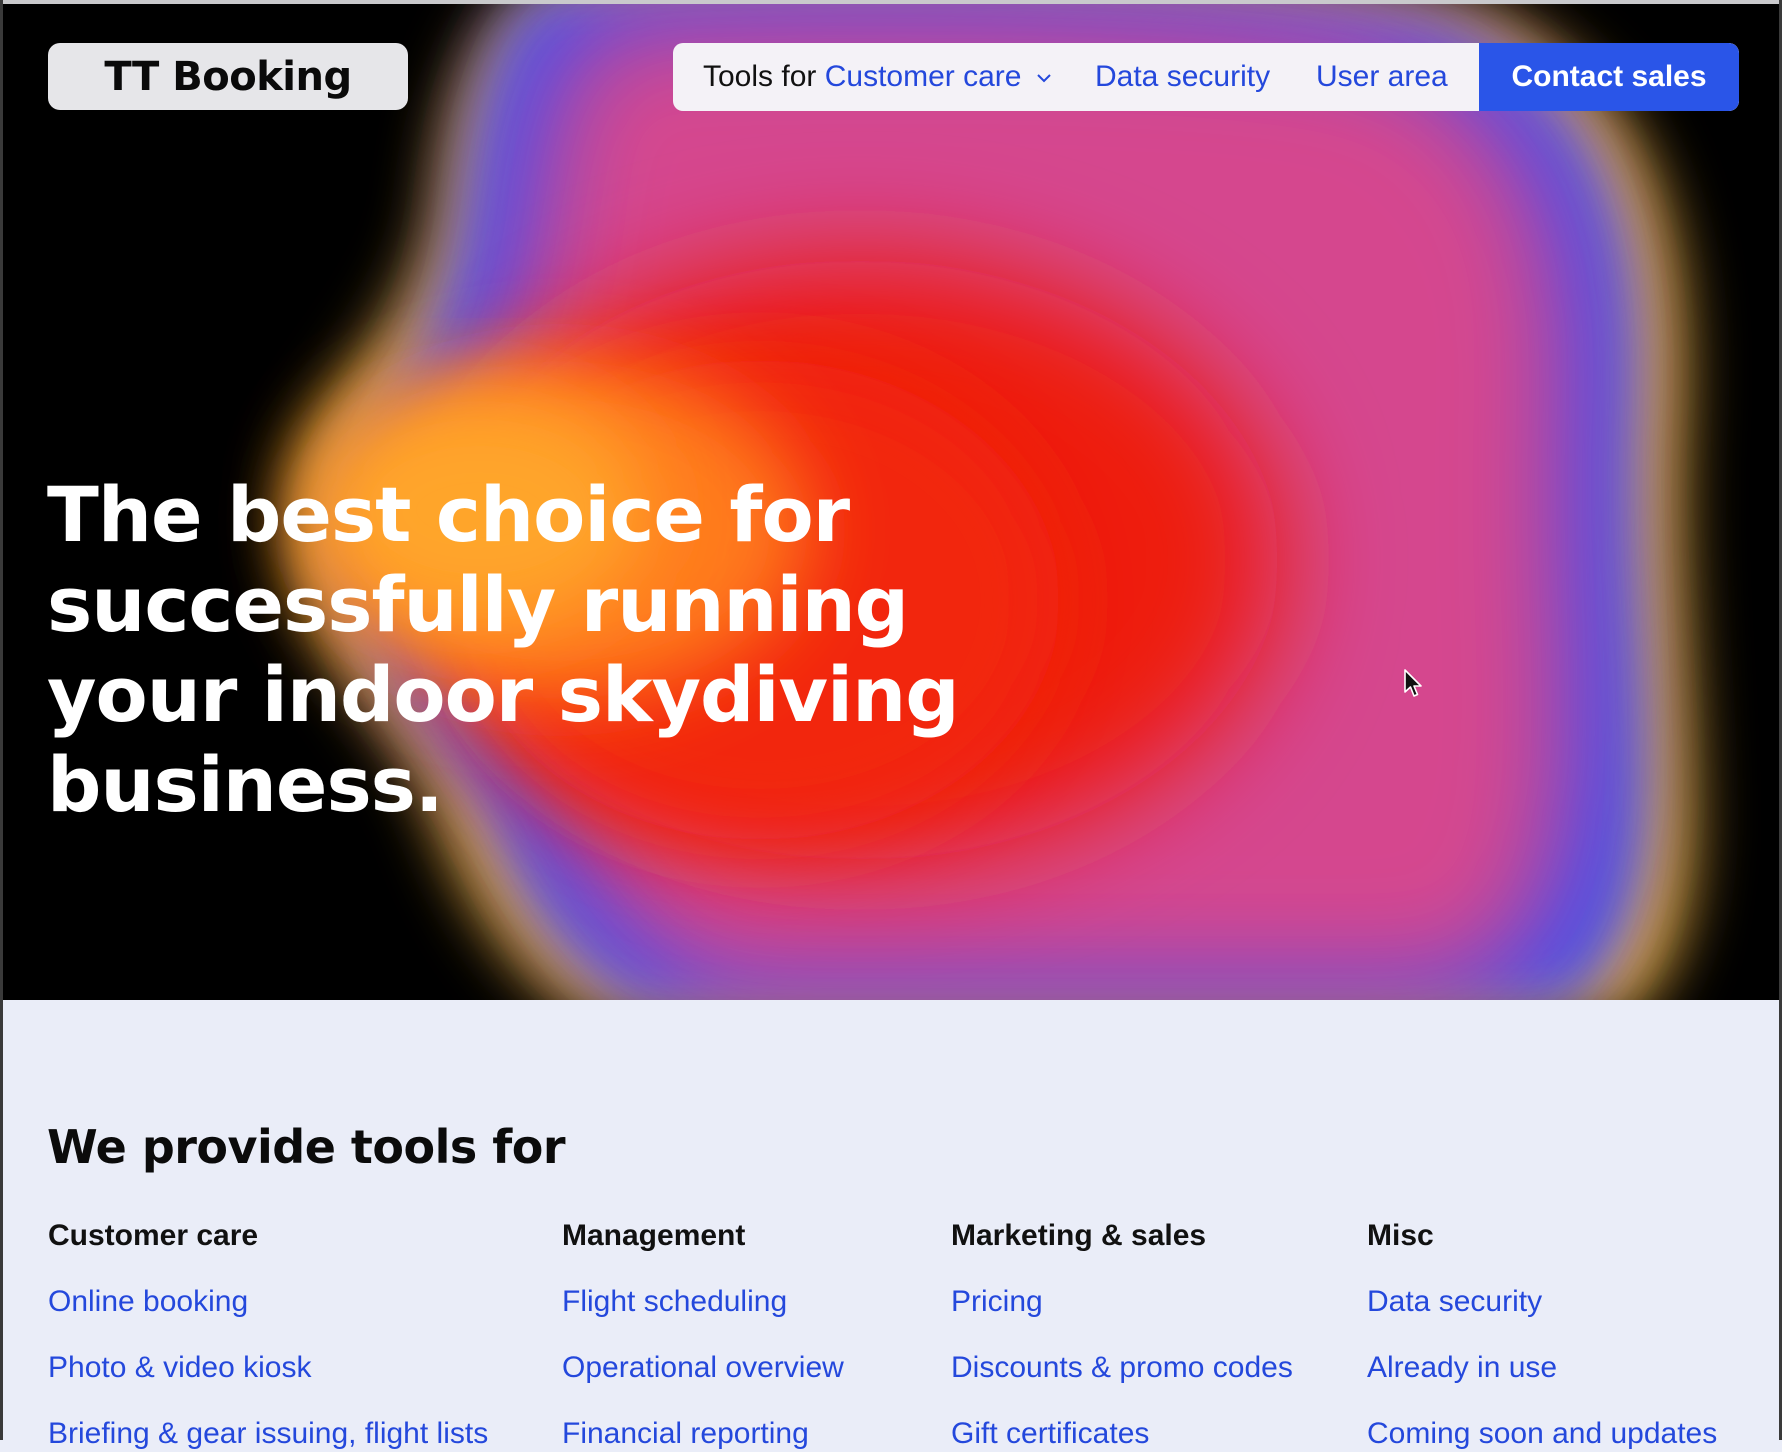 The height and width of the screenshot is (1452, 1782). What do you see at coordinates (153, 1235) in the screenshot?
I see `tools-column-title: Customer care` at bounding box center [153, 1235].